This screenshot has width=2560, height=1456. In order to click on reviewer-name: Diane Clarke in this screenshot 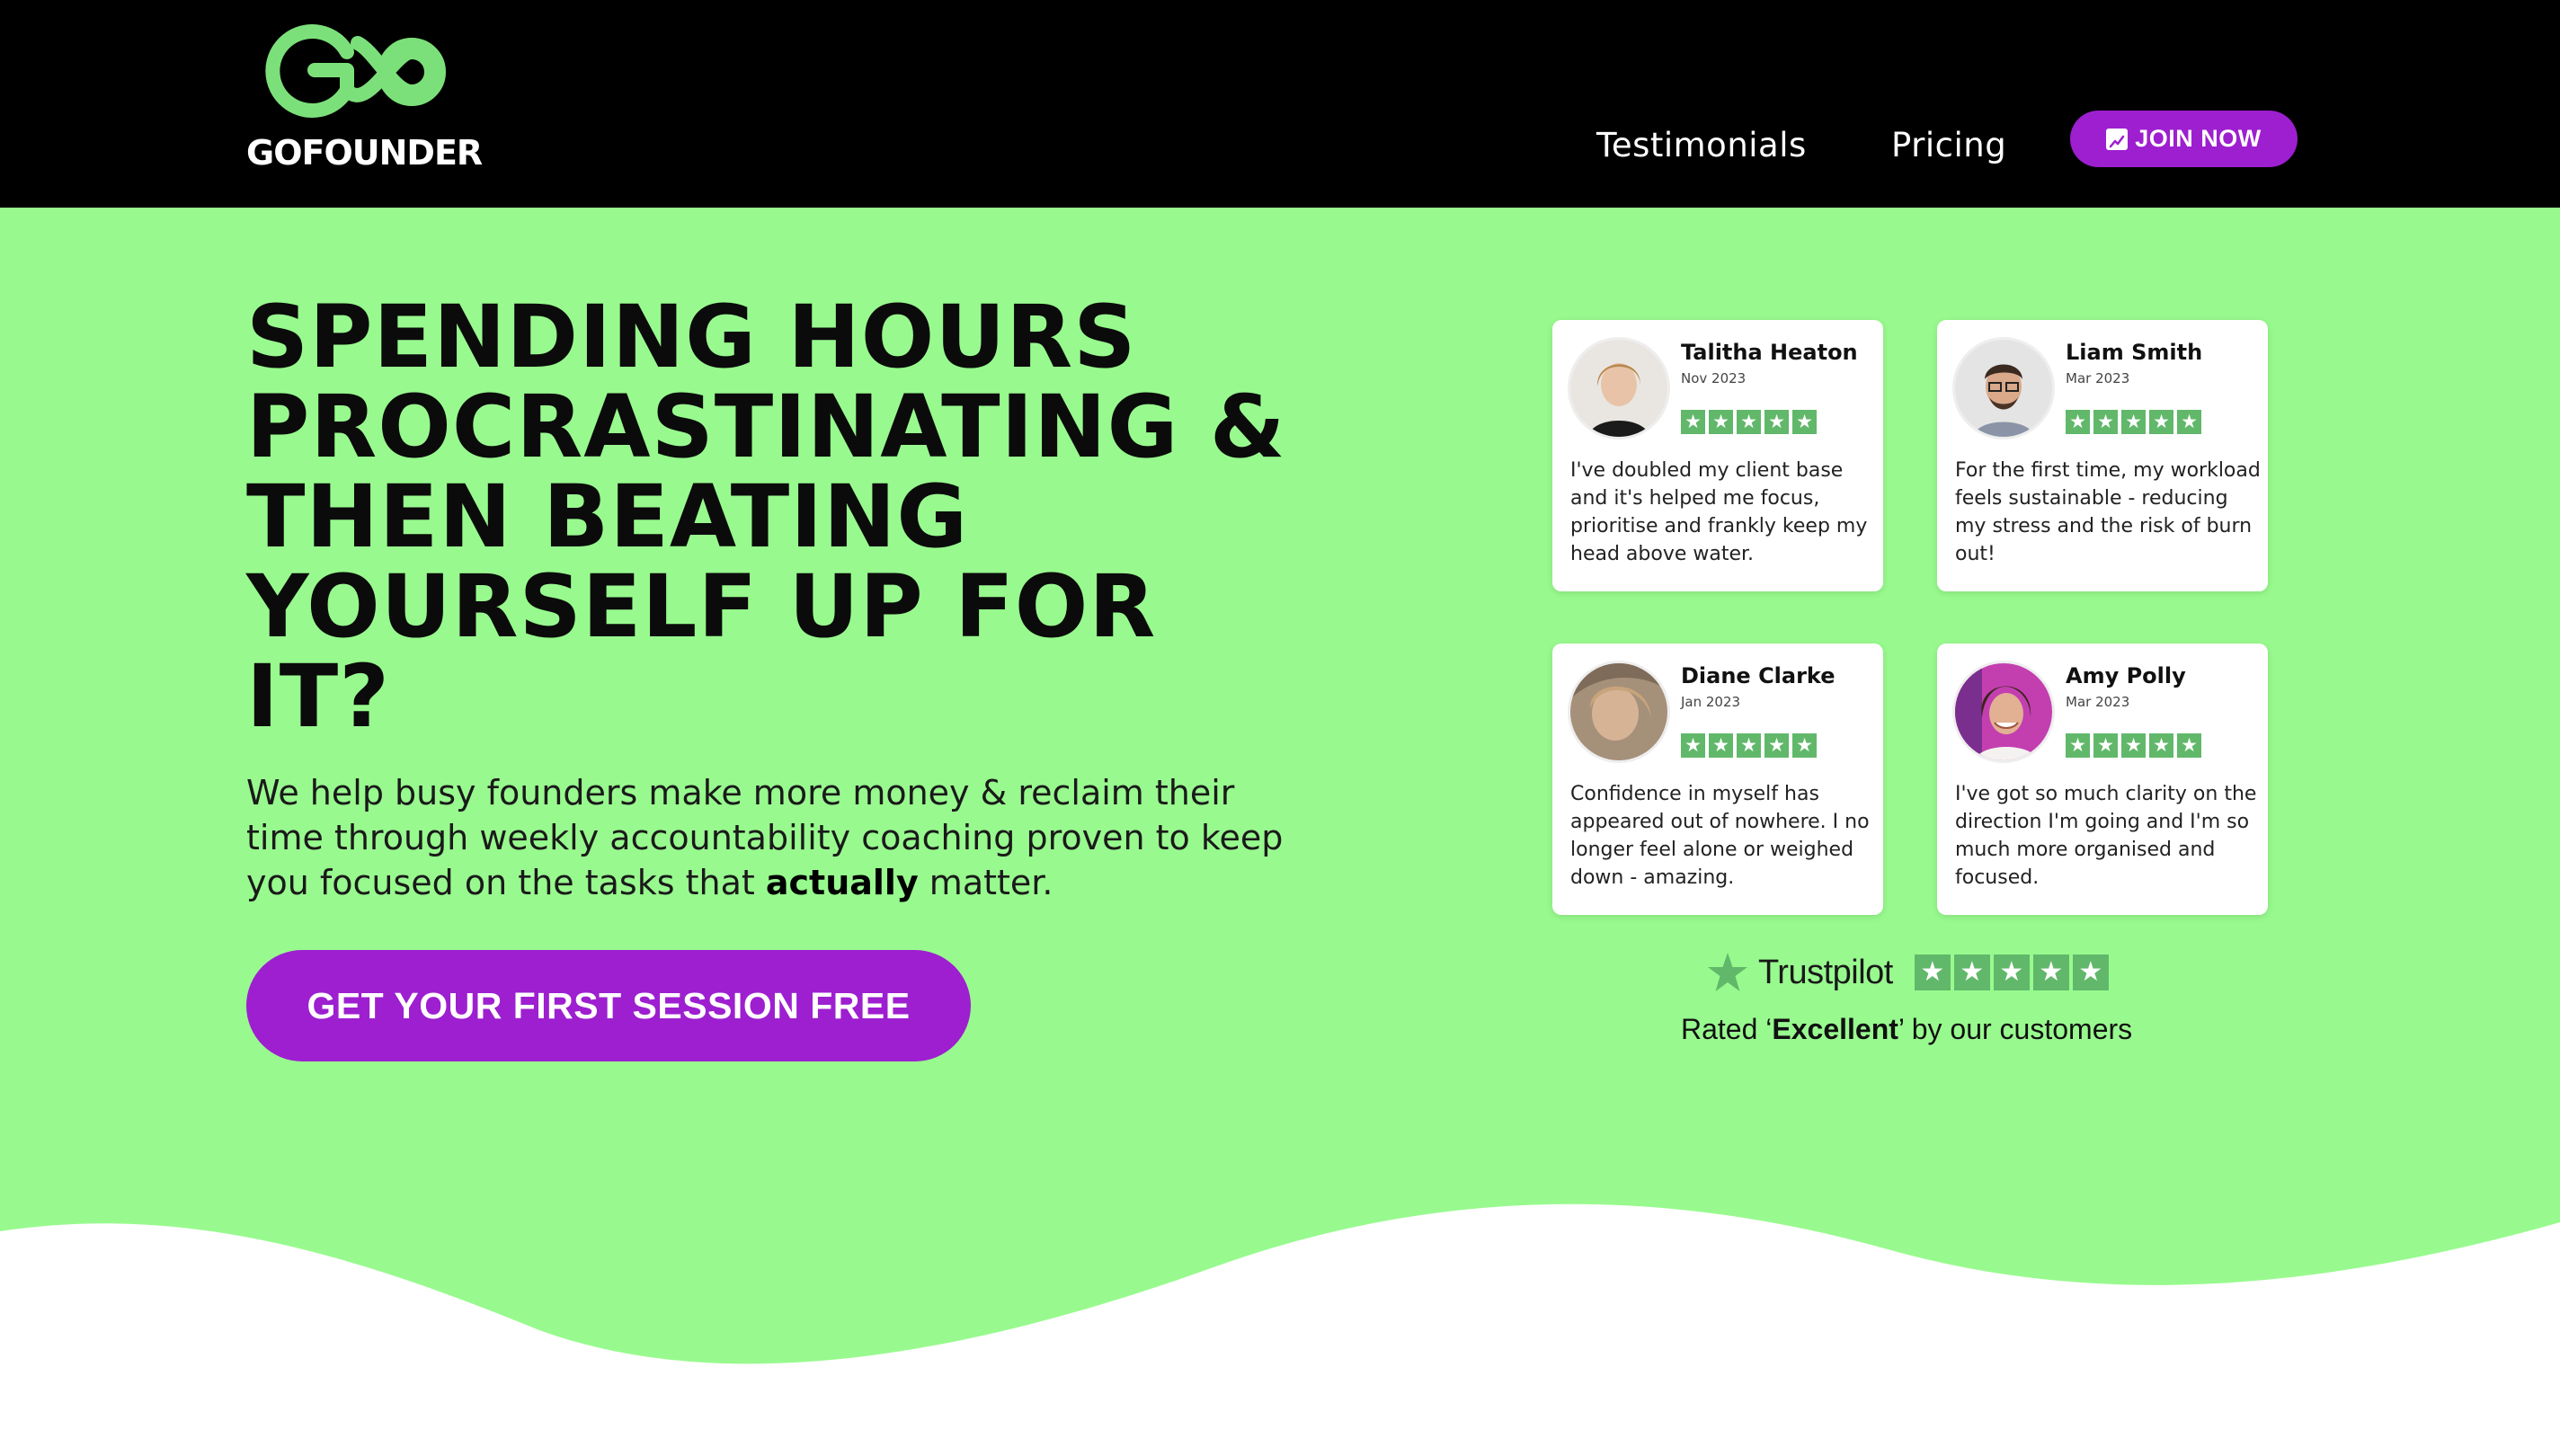, I will do `click(1759, 675)`.